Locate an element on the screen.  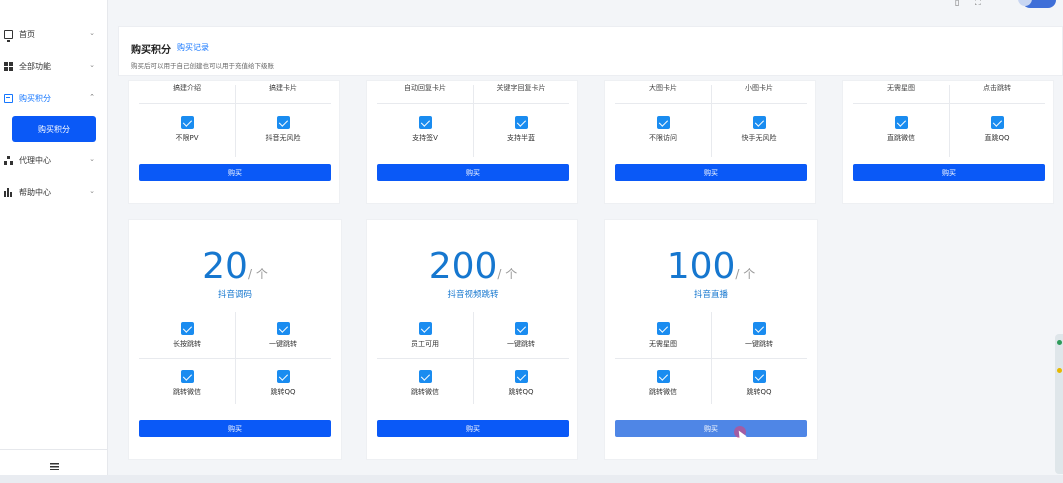
page-description: 购买后可以用于自己创建也可以用于充值给下级账 is located at coordinates (202, 66).